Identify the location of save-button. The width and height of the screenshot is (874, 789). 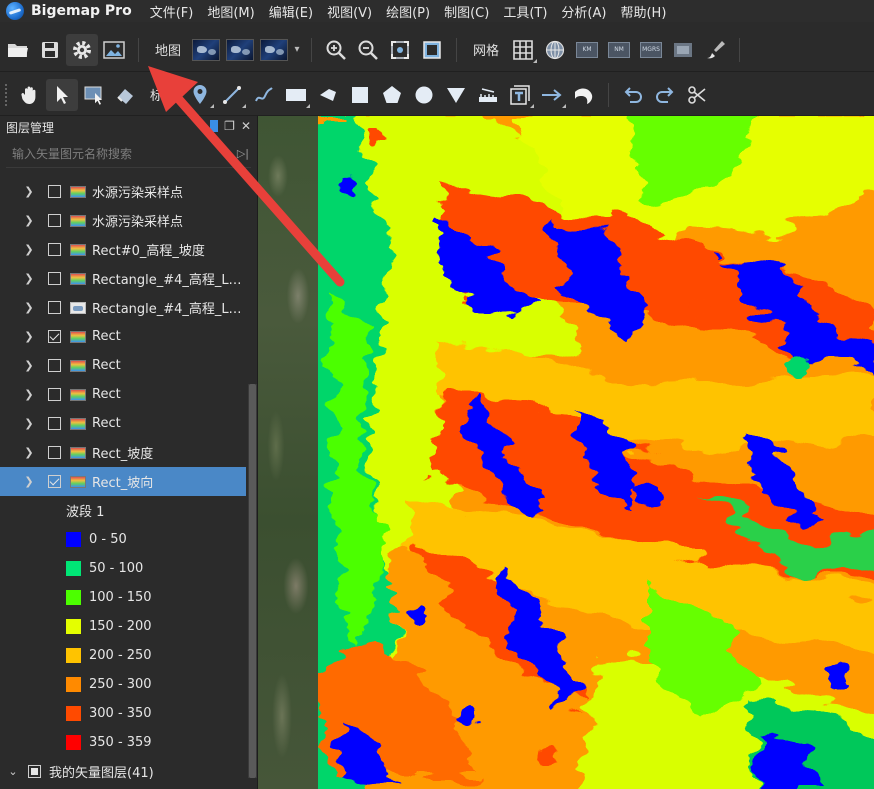
(50, 50).